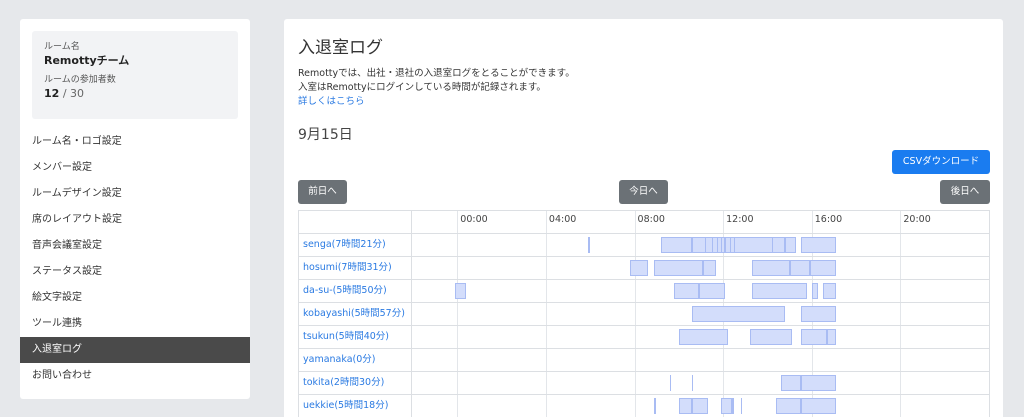 Image resolution: width=1024 pixels, height=417 pixels. Describe the element at coordinates (135, 298) in the screenshot. I see `sidebar-item: 絵文字設定` at that location.